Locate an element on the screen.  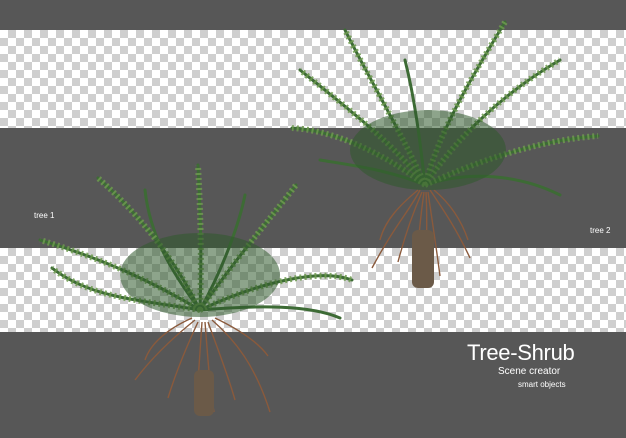
tree-1-trunk is located at coordinates (204, 393).